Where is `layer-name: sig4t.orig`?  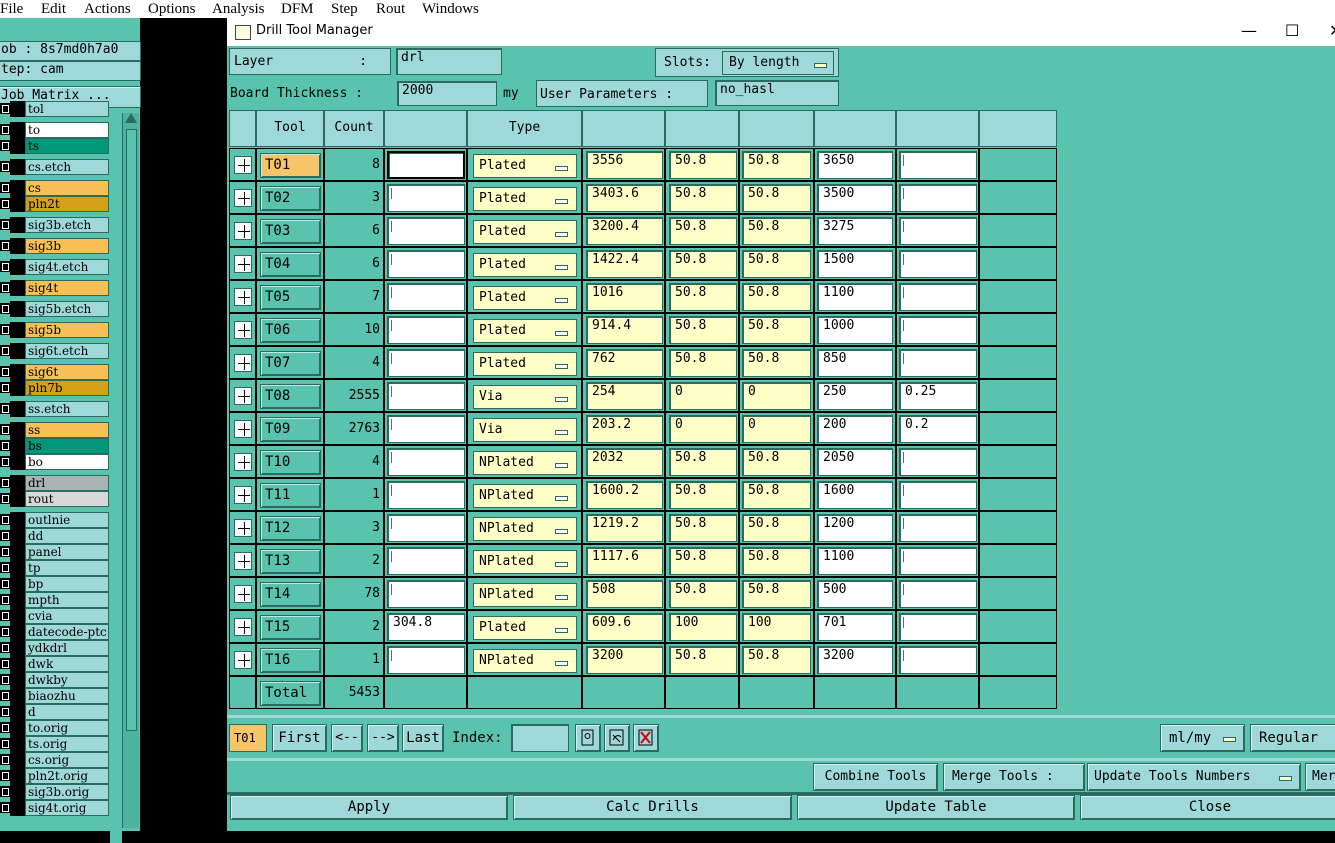 layer-name: sig4t.orig is located at coordinates (67, 808).